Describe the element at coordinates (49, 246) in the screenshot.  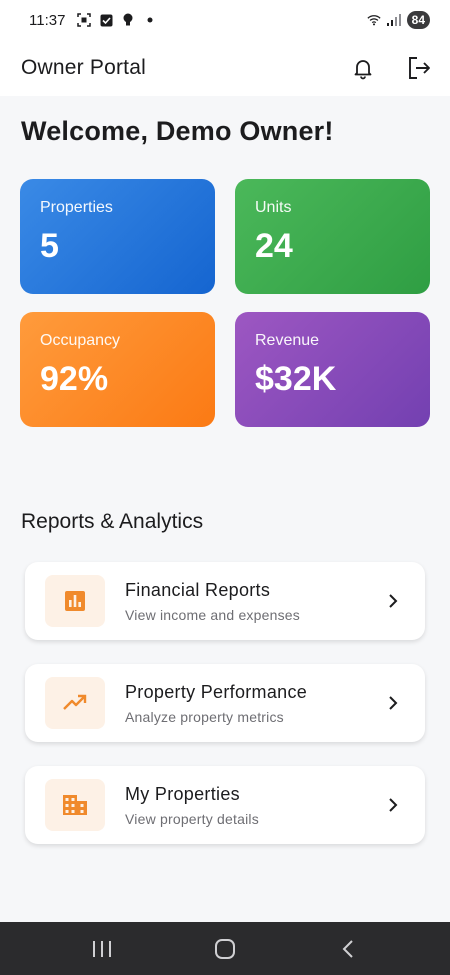
I see `stat-value: 5` at that location.